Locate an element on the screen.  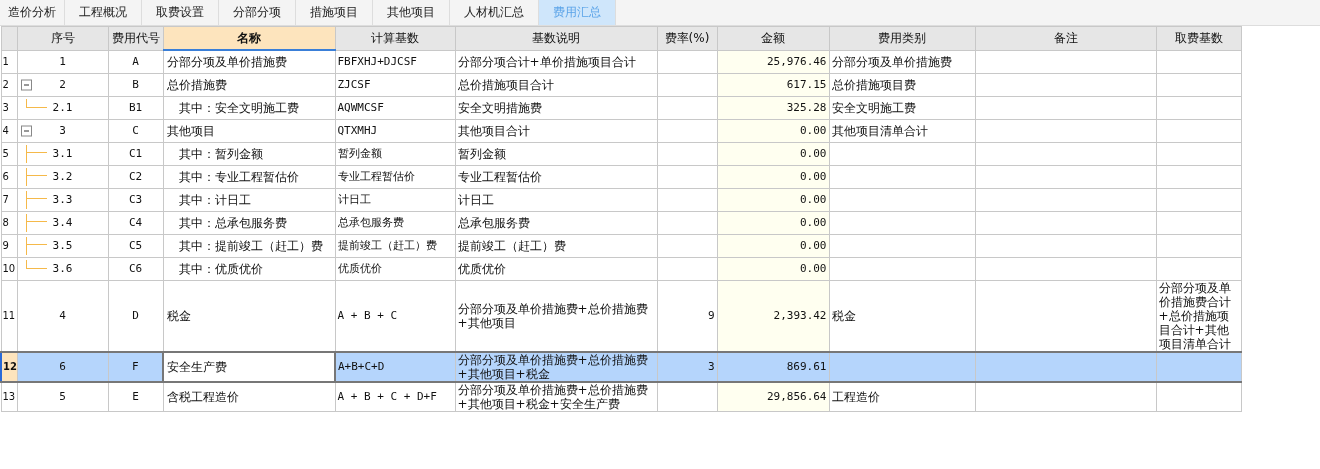
column-header: 费用类别 is located at coordinates (902, 38).